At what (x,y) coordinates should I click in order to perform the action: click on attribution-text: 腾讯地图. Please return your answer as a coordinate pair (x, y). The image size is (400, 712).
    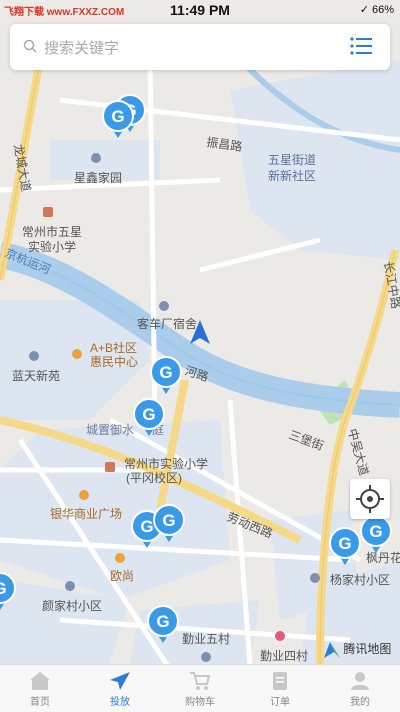
    Looking at the image, I should click on (367, 649).